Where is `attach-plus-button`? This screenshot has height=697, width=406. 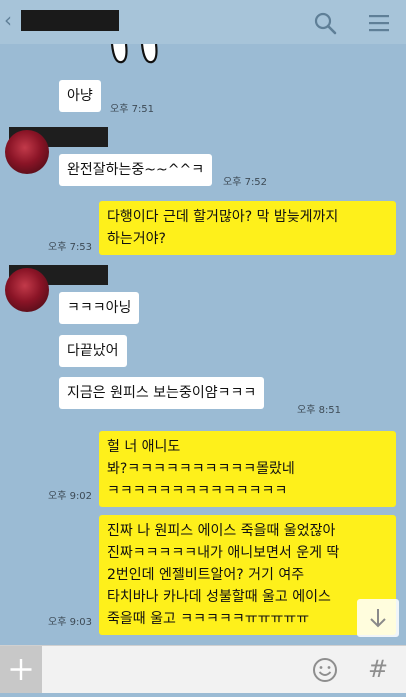 attach-plus-button is located at coordinates (21, 669).